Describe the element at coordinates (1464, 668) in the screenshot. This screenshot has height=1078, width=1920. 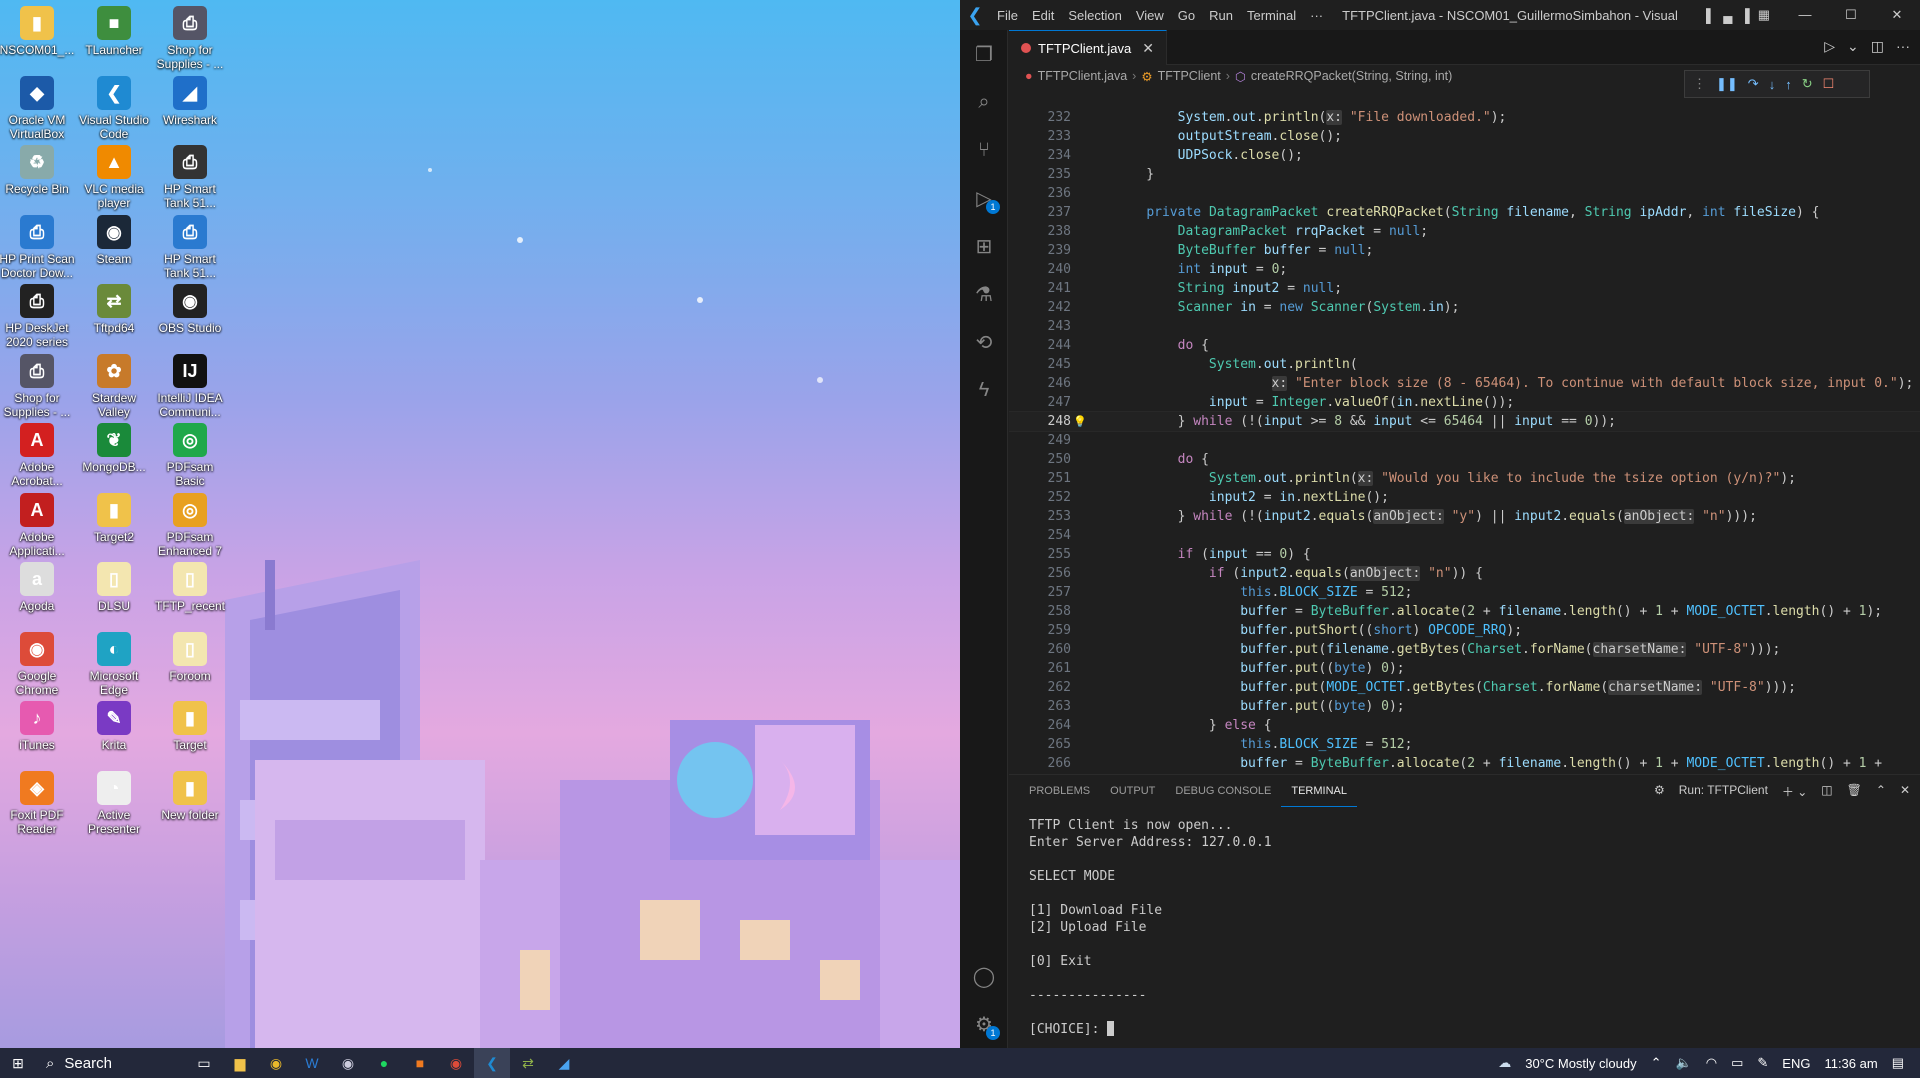
I see `code-line: 261 buffer.put((byte) 0);` at that location.